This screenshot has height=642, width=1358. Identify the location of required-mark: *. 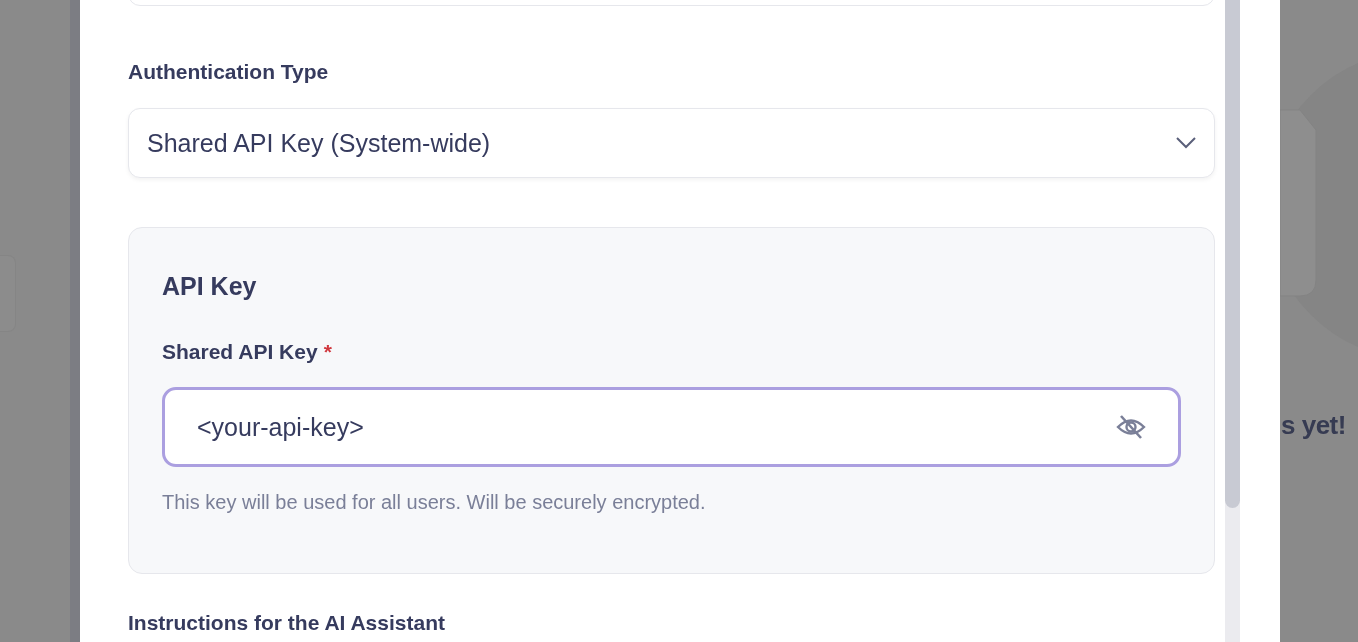
(327, 351).